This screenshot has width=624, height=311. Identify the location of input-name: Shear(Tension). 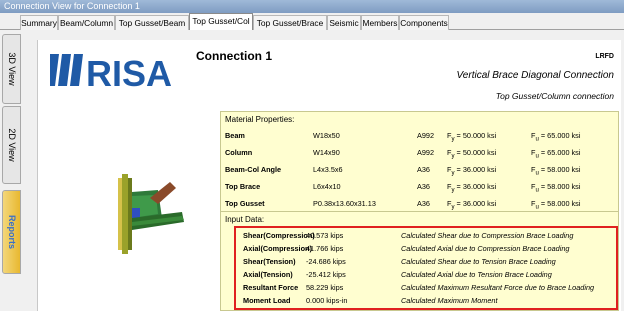
(269, 261).